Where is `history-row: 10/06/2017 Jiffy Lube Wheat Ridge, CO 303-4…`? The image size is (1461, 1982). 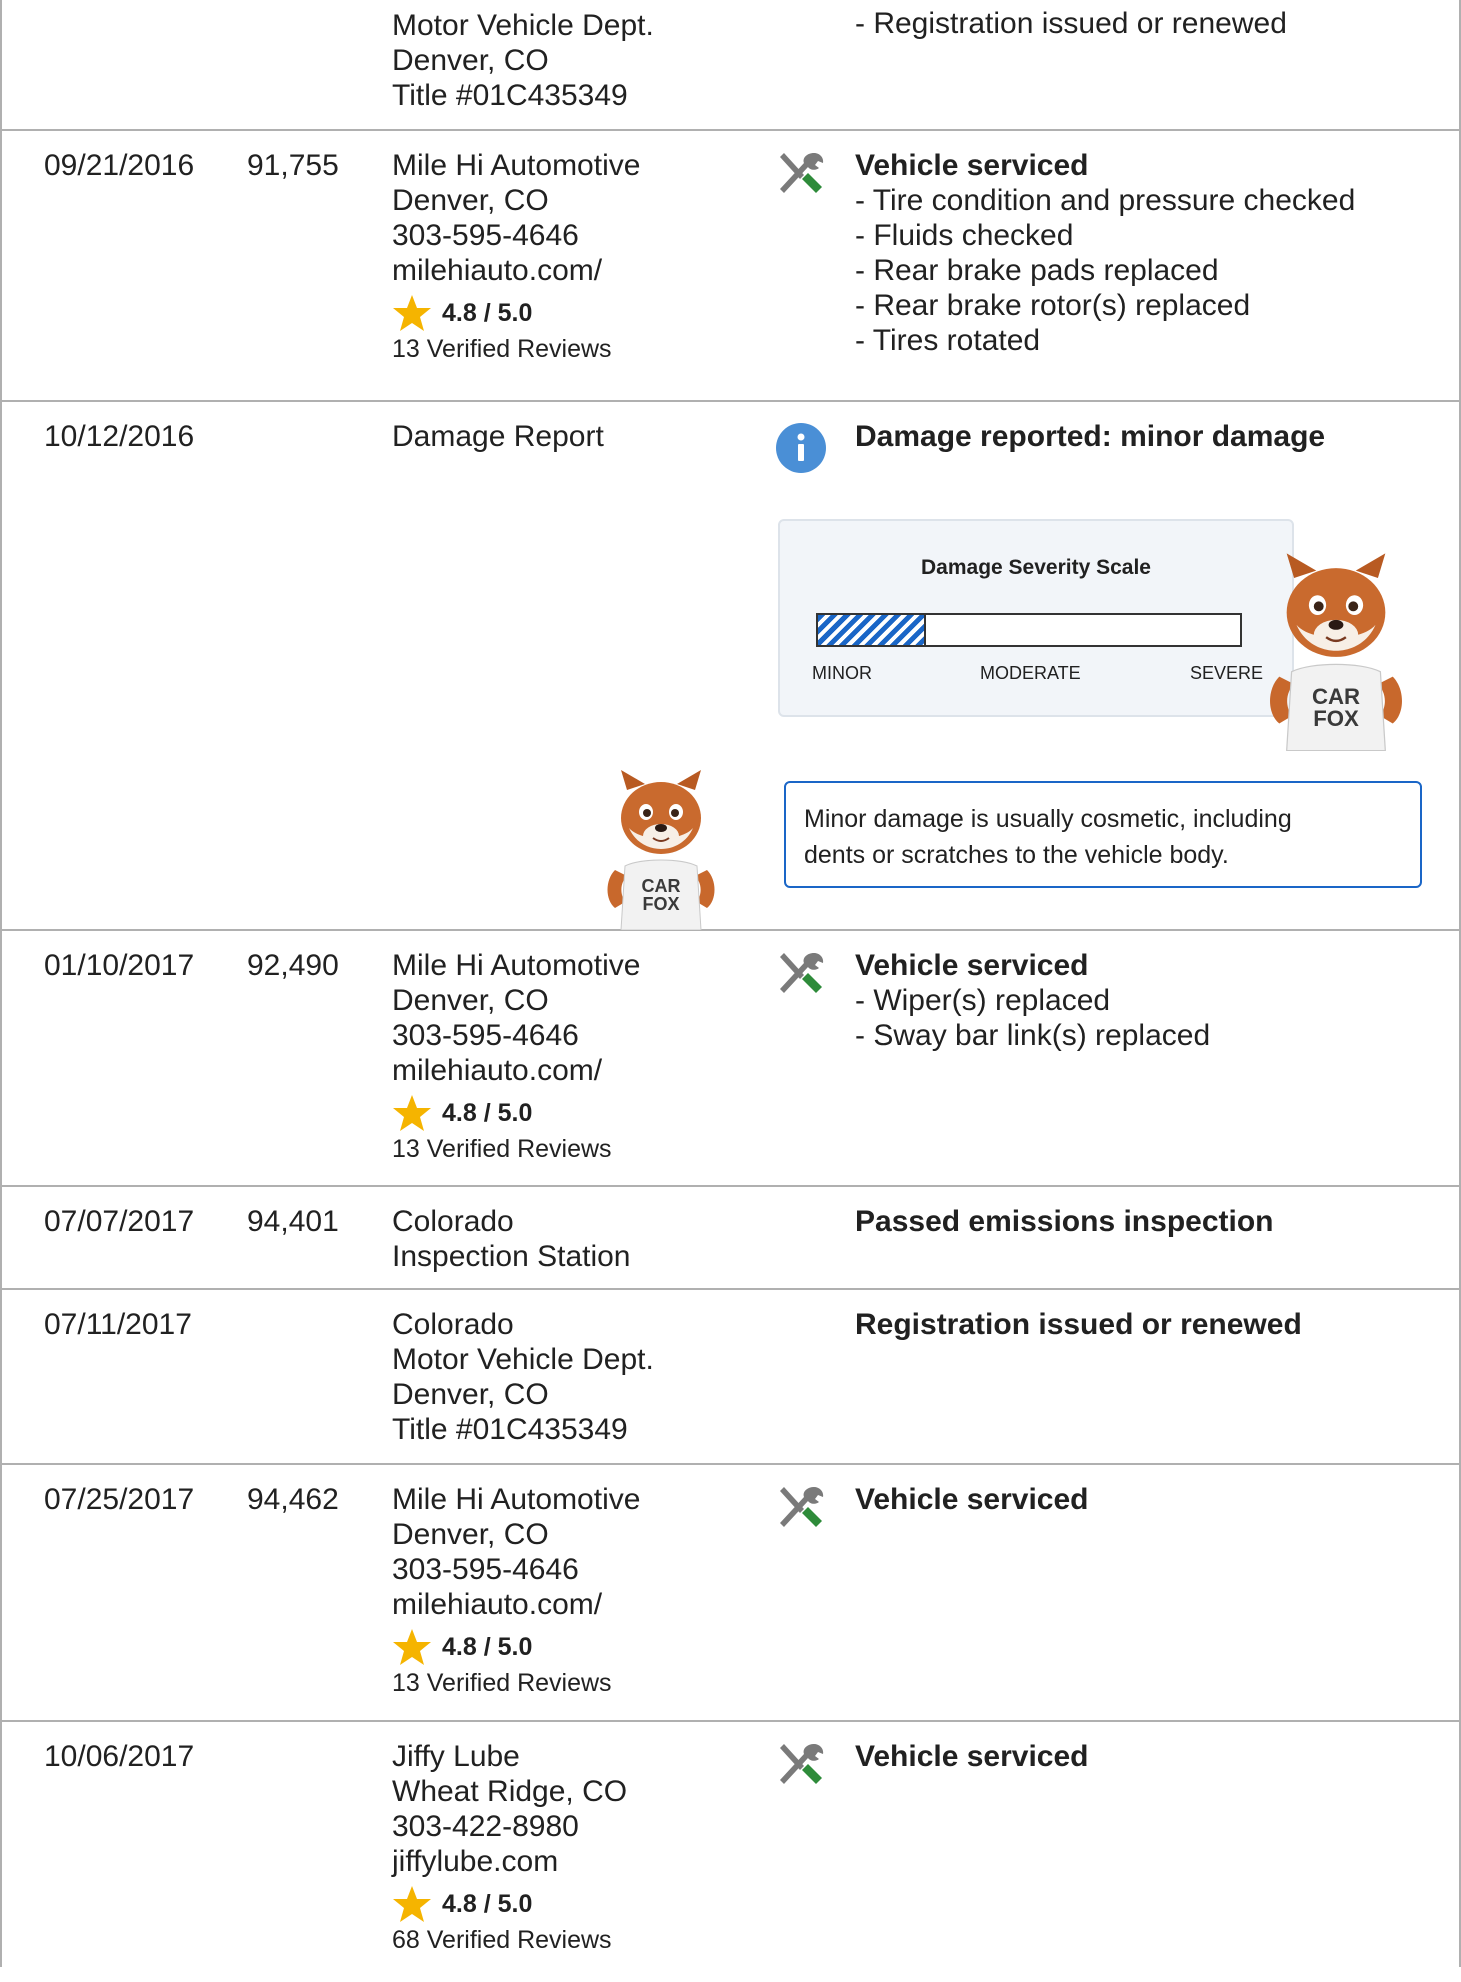
history-row: 10/06/2017 Jiffy Lube Wheat Ridge, CO 303-4… is located at coordinates (730, 1852).